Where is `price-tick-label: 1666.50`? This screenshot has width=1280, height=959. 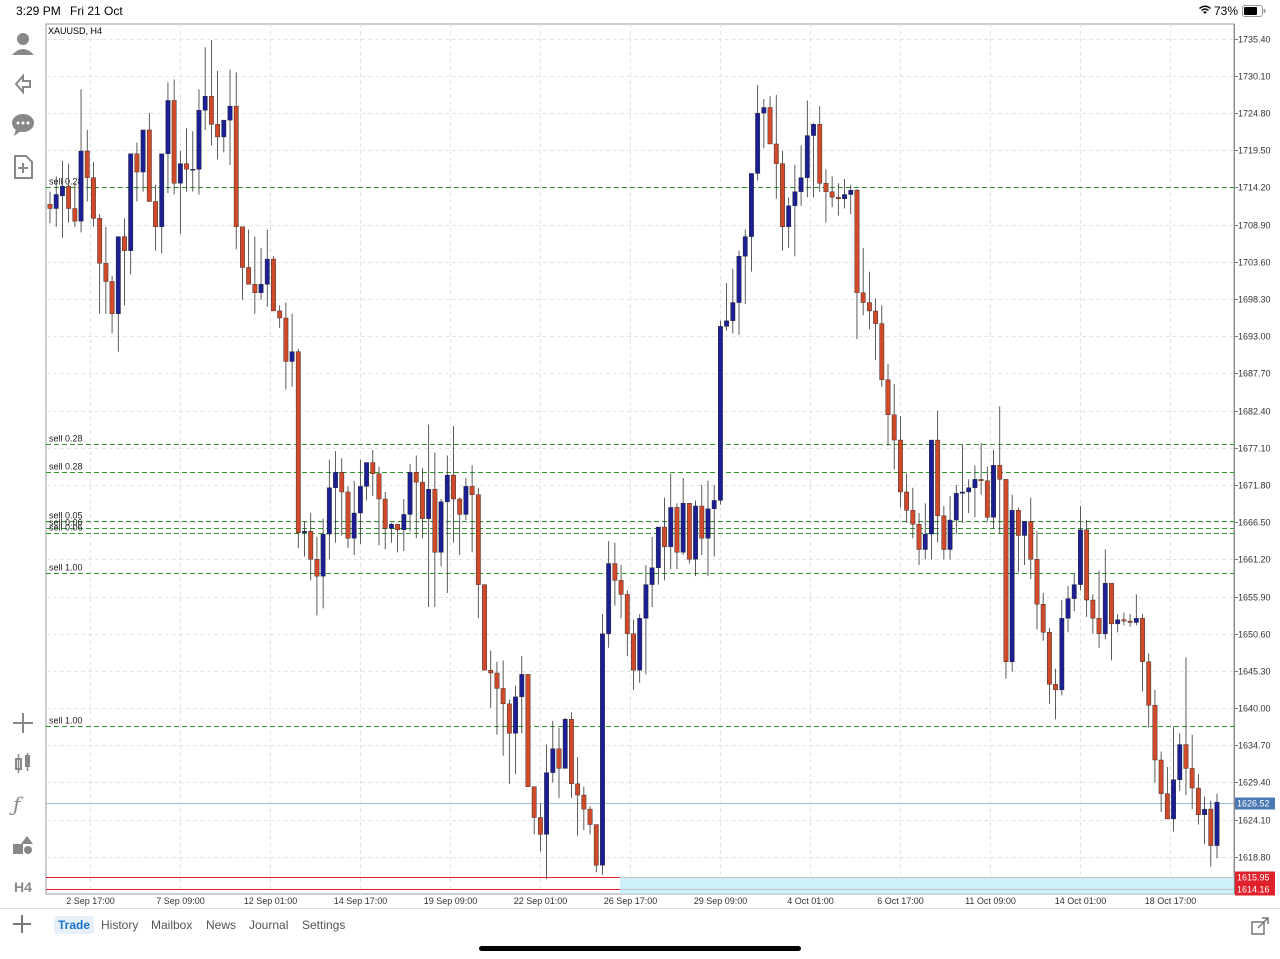
price-tick-label: 1666.50 is located at coordinates (1254, 523).